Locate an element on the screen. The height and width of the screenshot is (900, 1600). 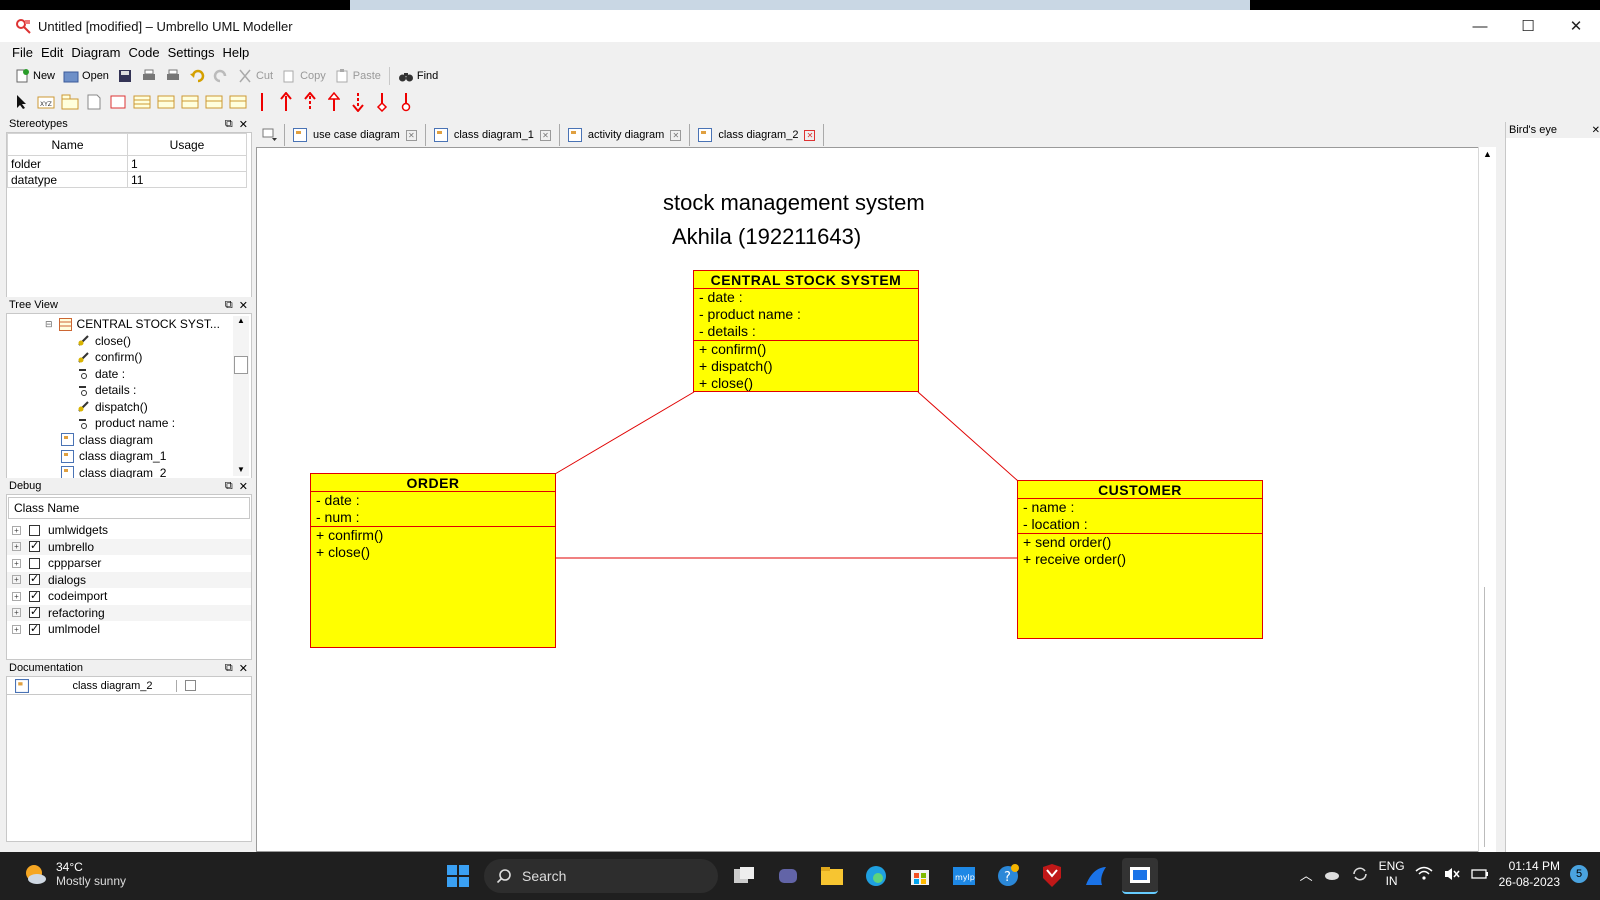
debug-item-umbrello: + umbrello is located at coordinates (129, 546).